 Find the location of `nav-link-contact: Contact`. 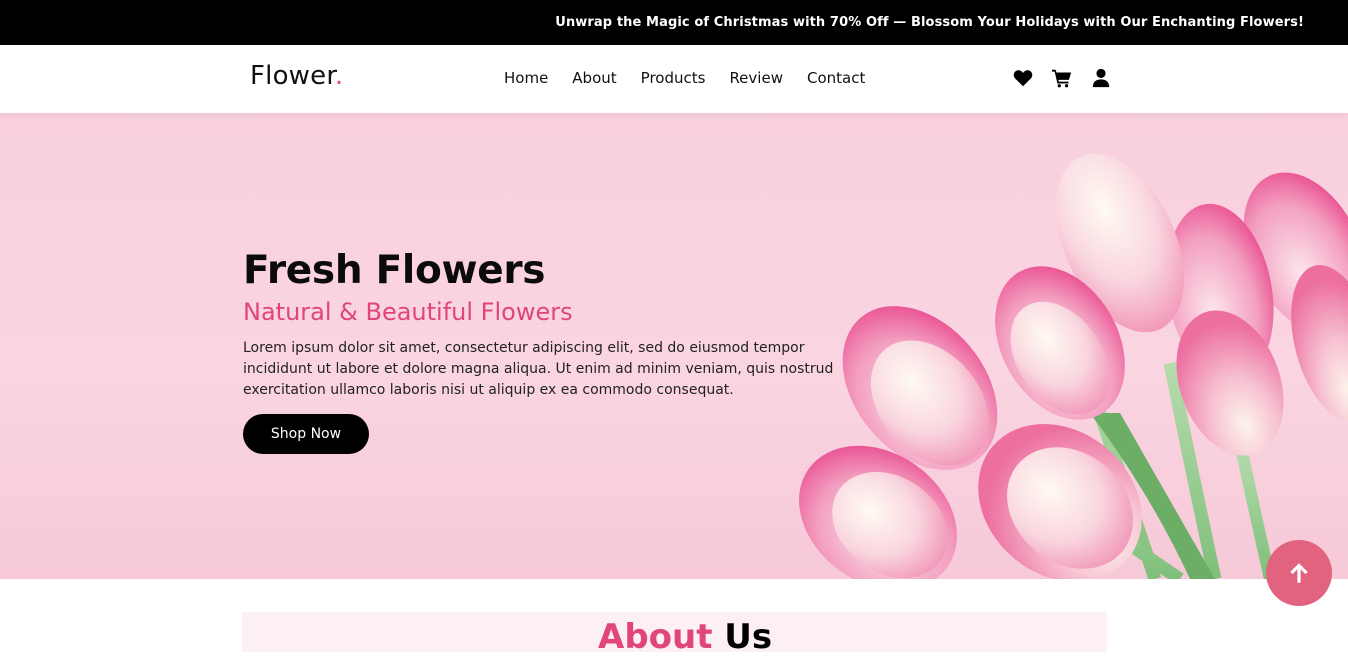

nav-link-contact: Contact is located at coordinates (836, 78).